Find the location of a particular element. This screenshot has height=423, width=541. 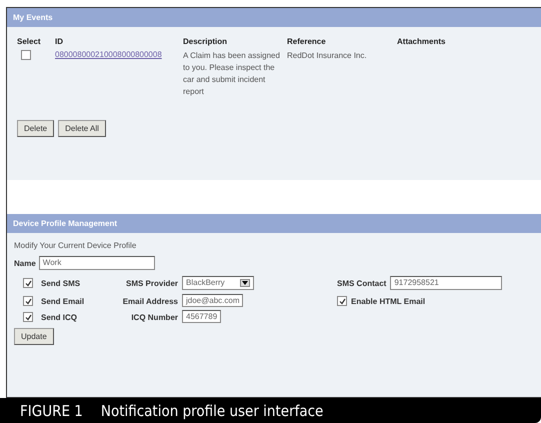

provider-dropdown: BlackBerry is located at coordinates (218, 283).